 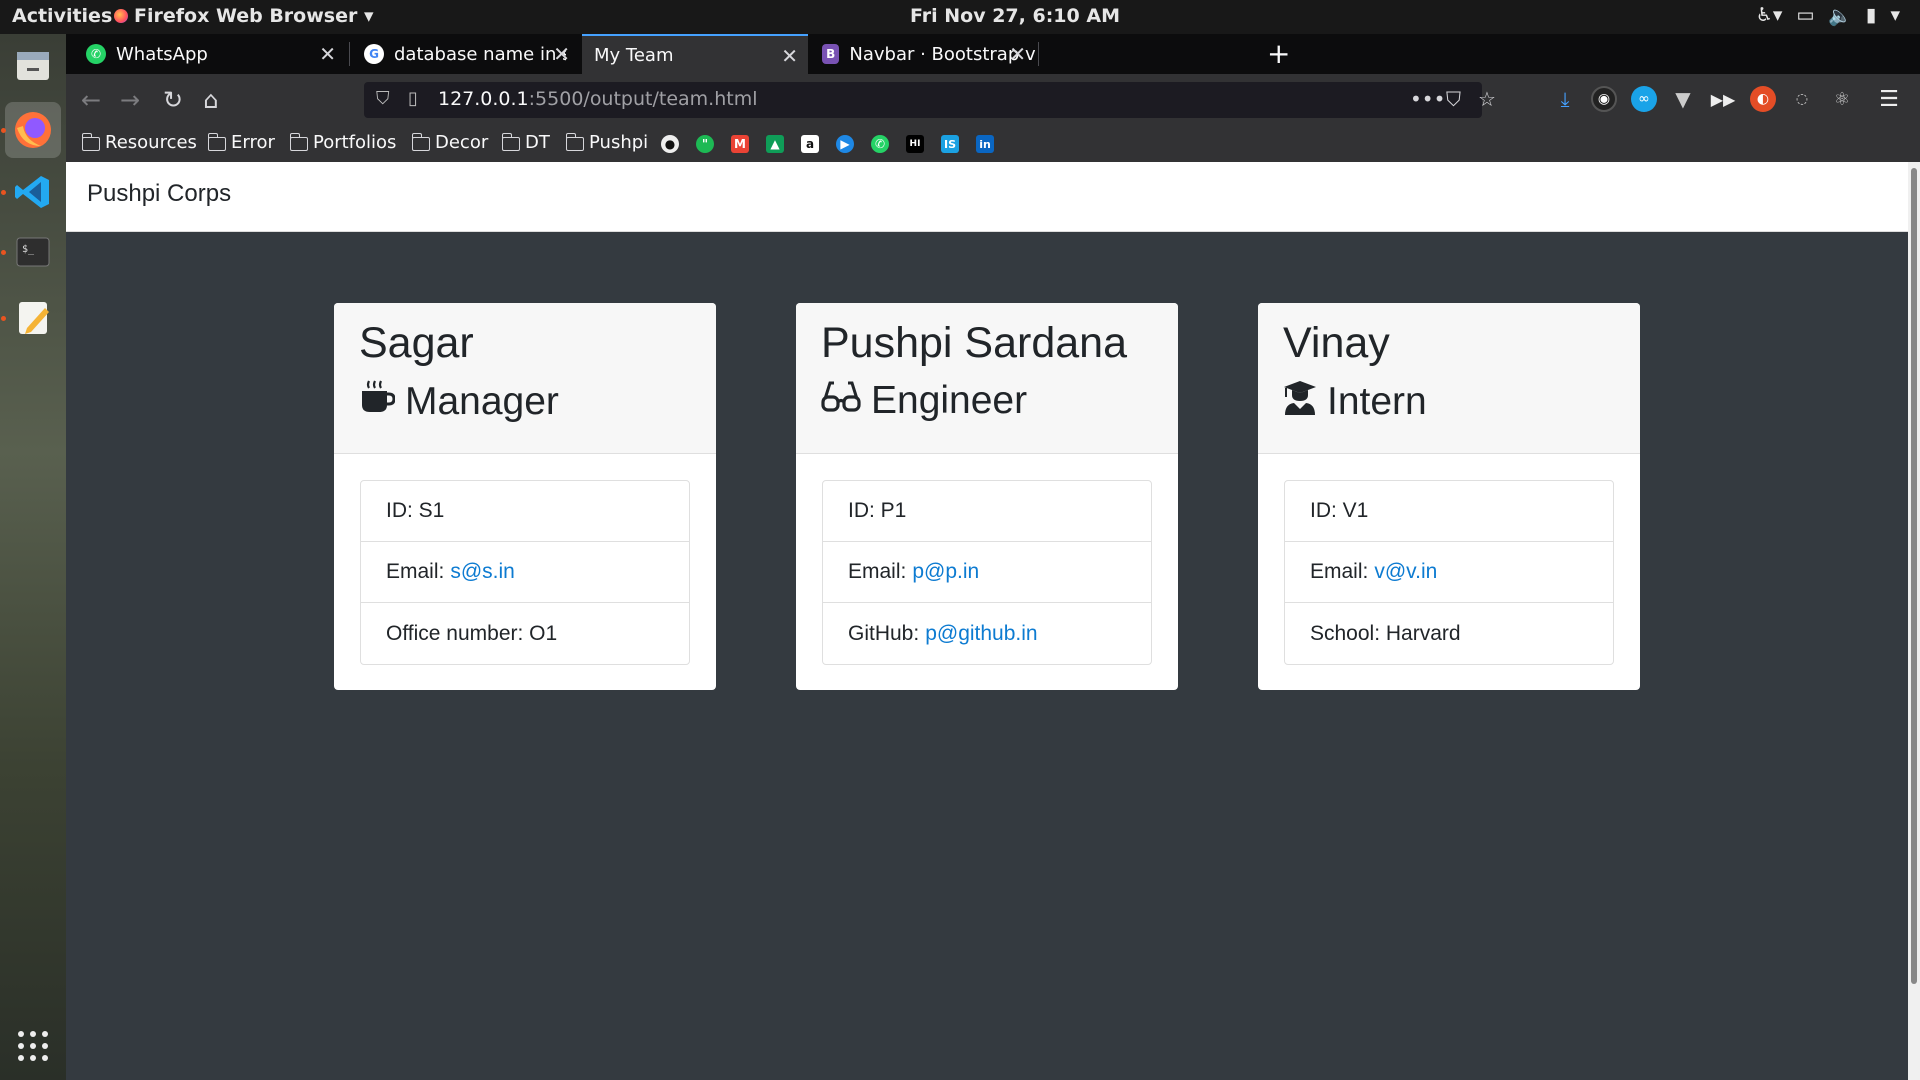 What do you see at coordinates (374, 54) in the screenshot?
I see `google-icon: G` at bounding box center [374, 54].